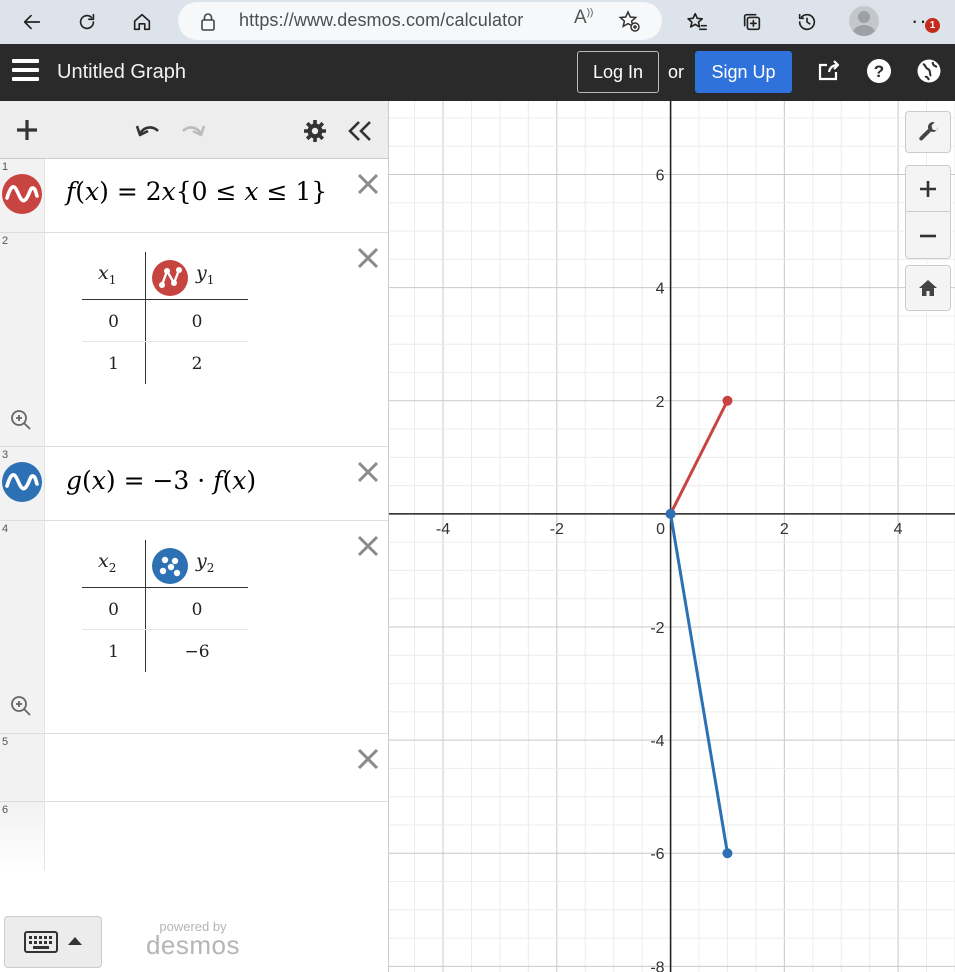 Image resolution: width=955 pixels, height=972 pixels. Describe the element at coordinates (477, 72) in the screenshot. I see `desmos-header: Untitled Graph Log In or Sign Up ?` at that location.